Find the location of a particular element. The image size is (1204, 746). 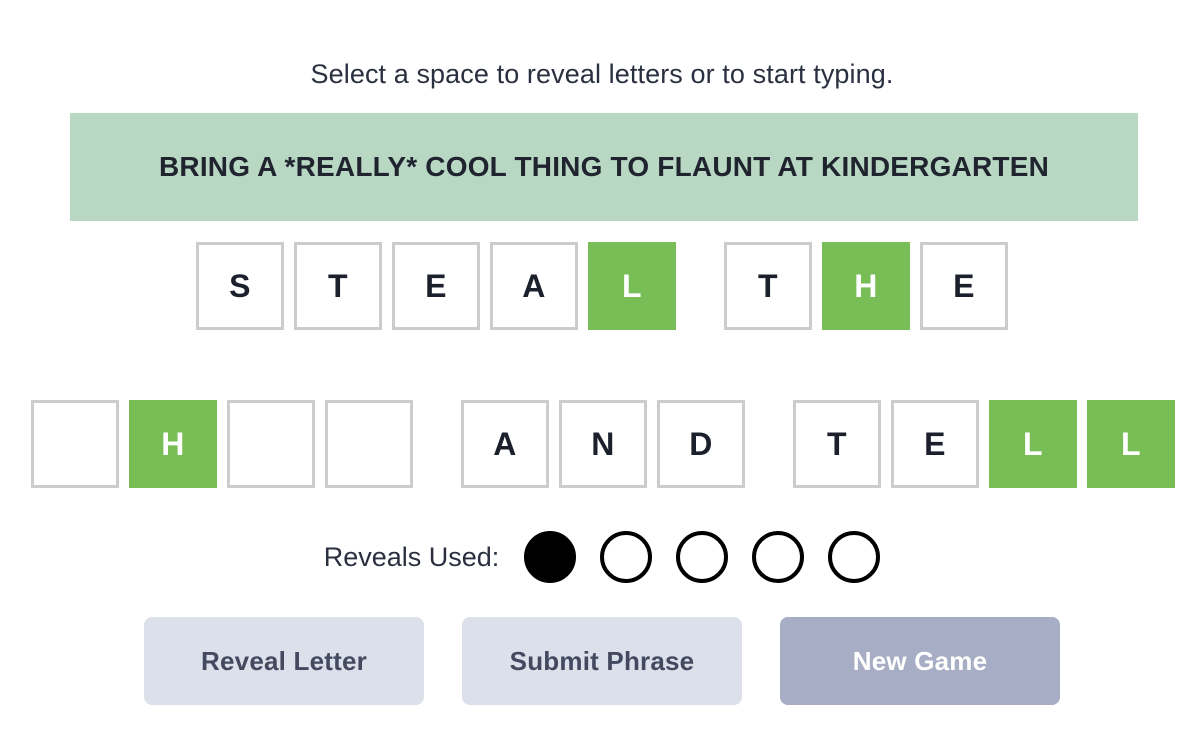

word-group: TELL is located at coordinates (984, 444).